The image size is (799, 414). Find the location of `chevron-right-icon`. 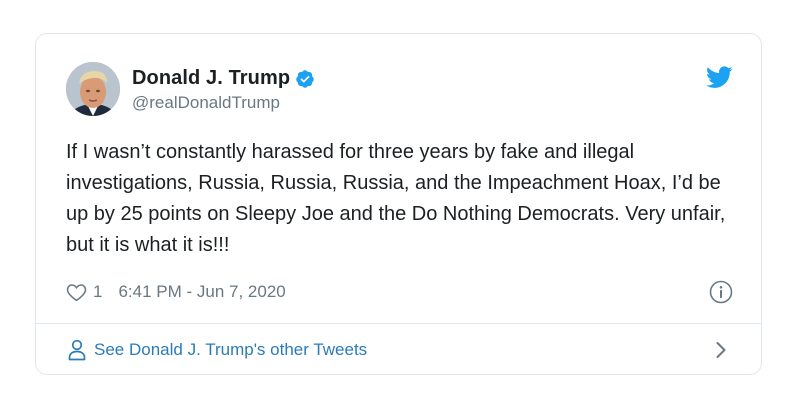

chevron-right-icon is located at coordinates (721, 350).